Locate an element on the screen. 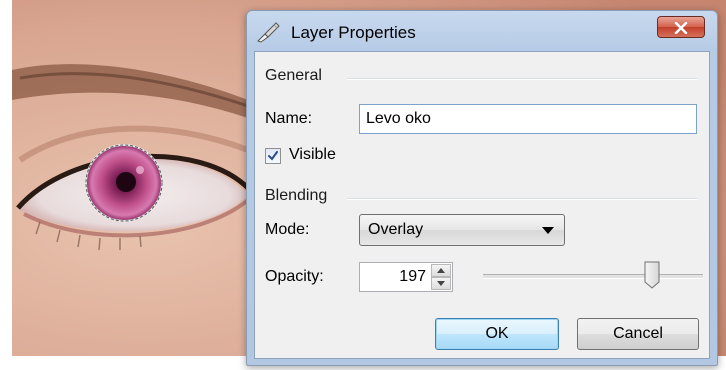  opacity-slider-track is located at coordinates (593, 276).